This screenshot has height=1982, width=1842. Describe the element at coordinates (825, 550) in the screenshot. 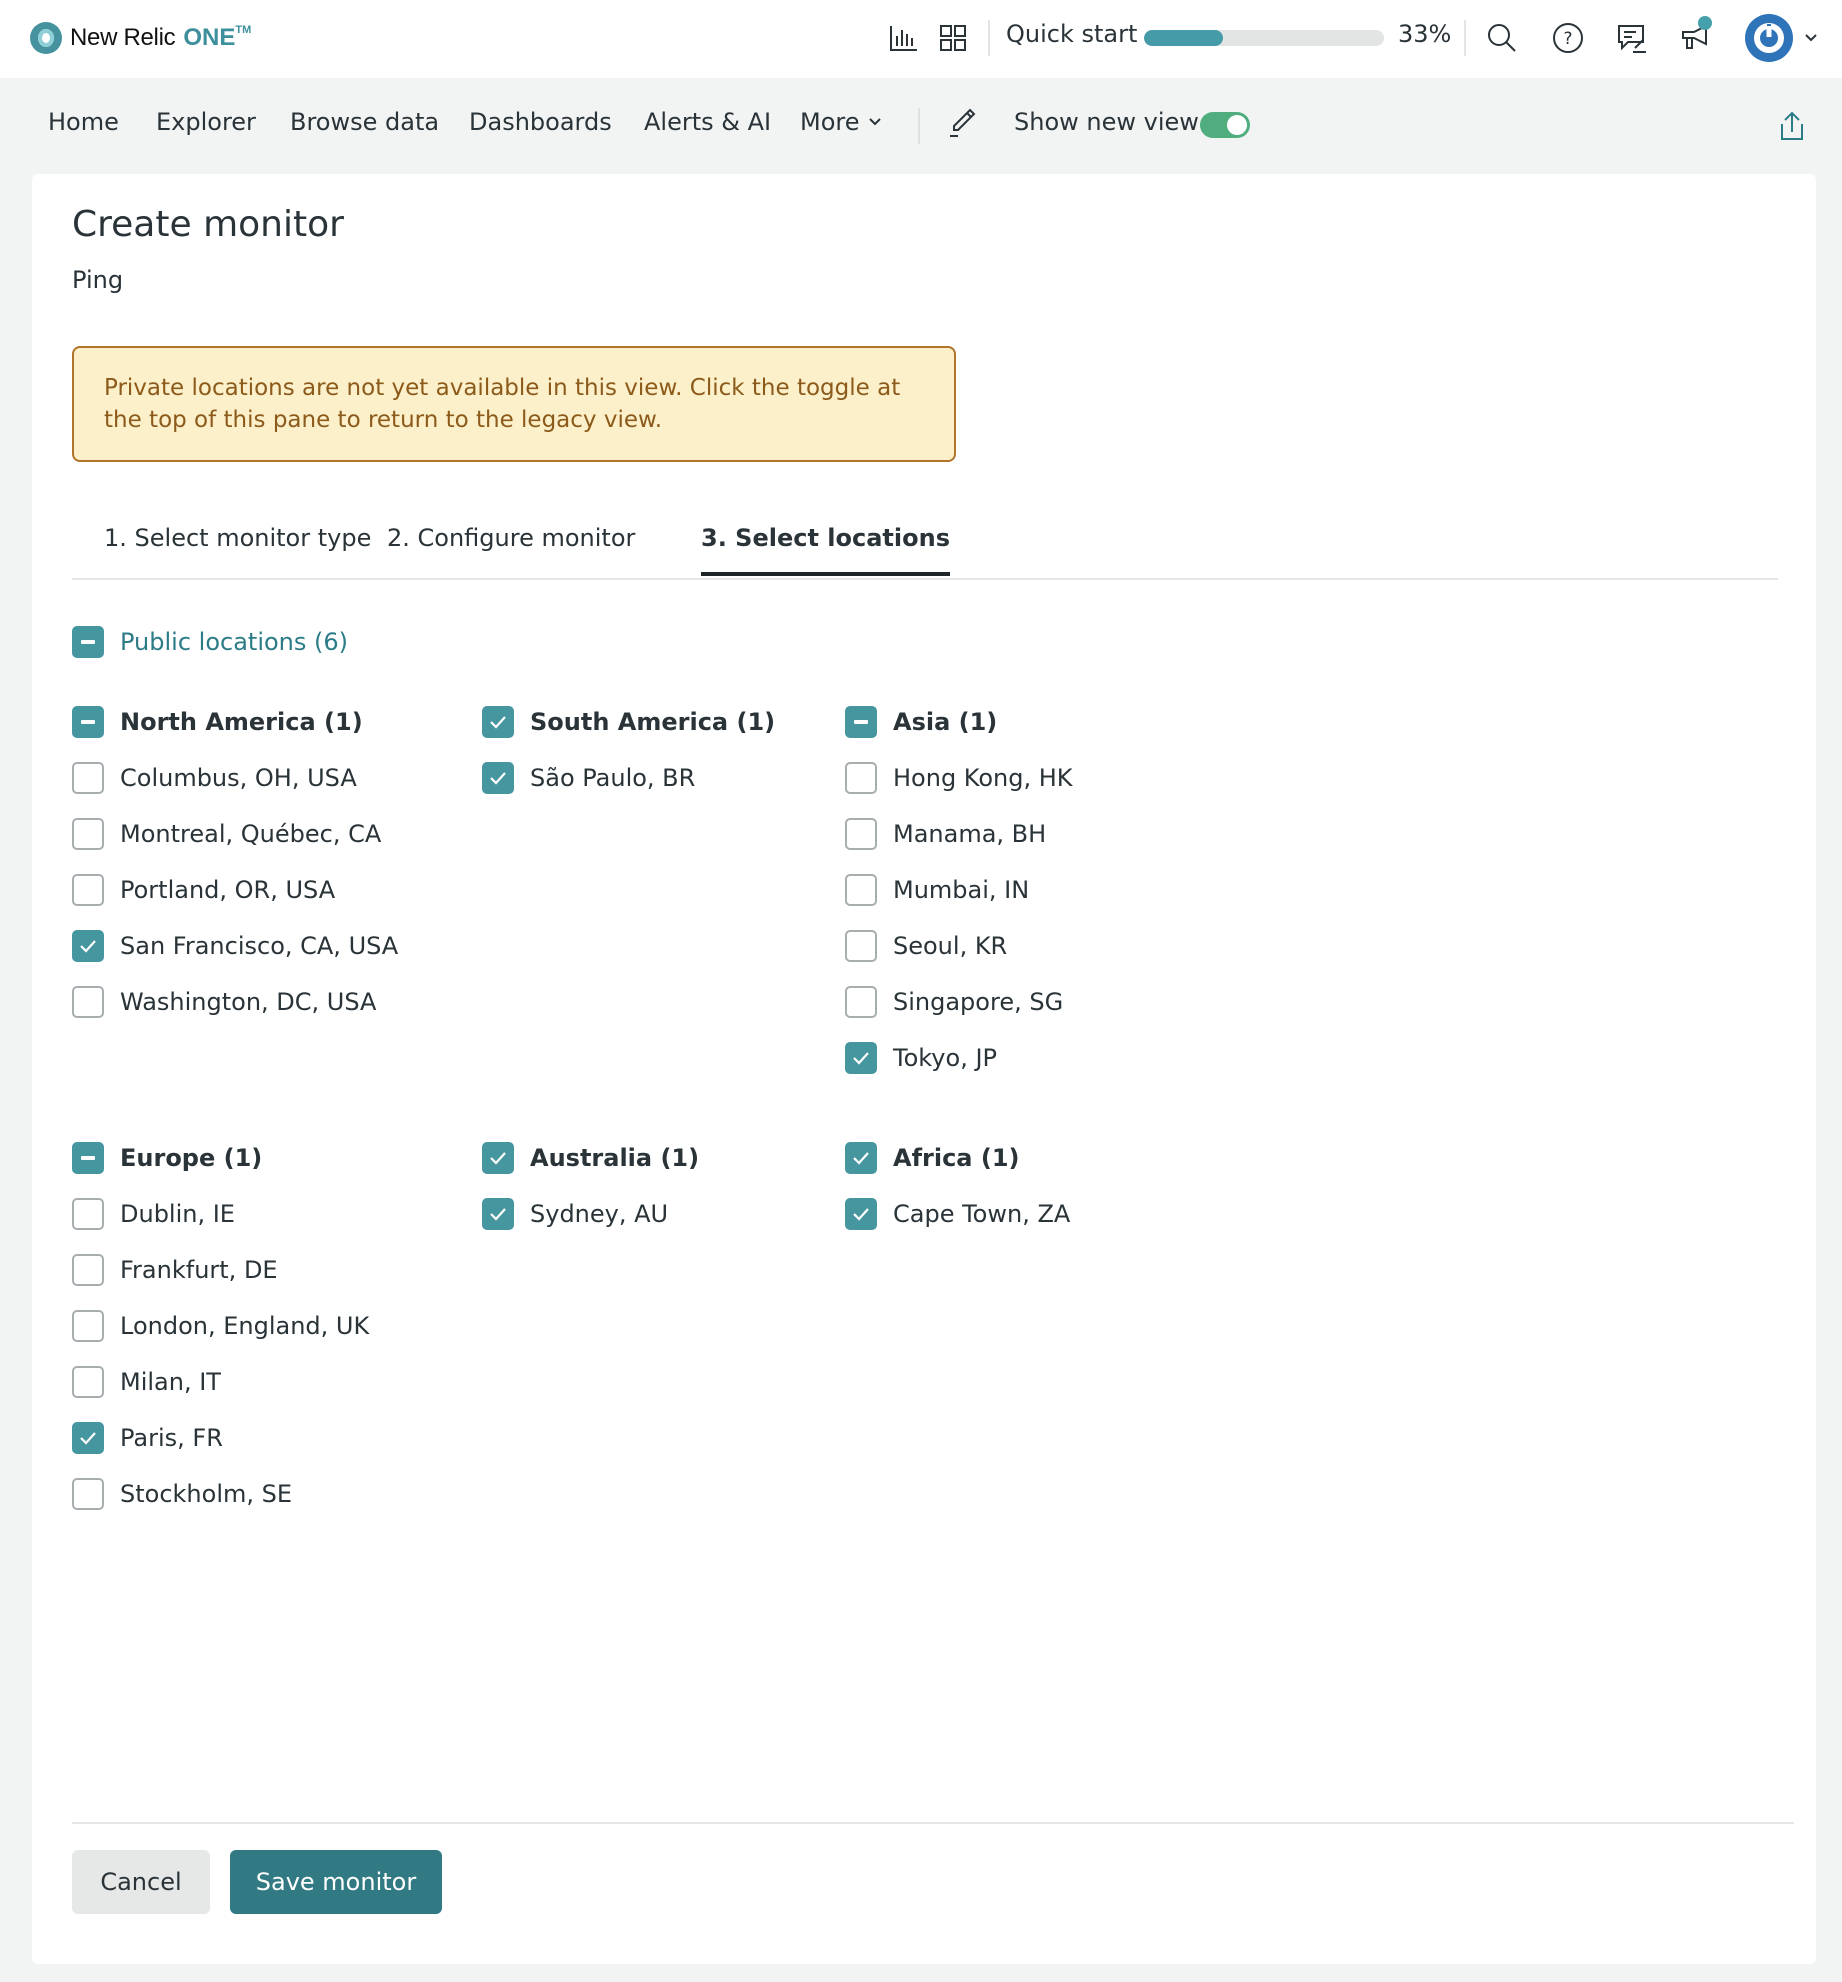

I see `tab-select-locations: 3. Select locations` at that location.